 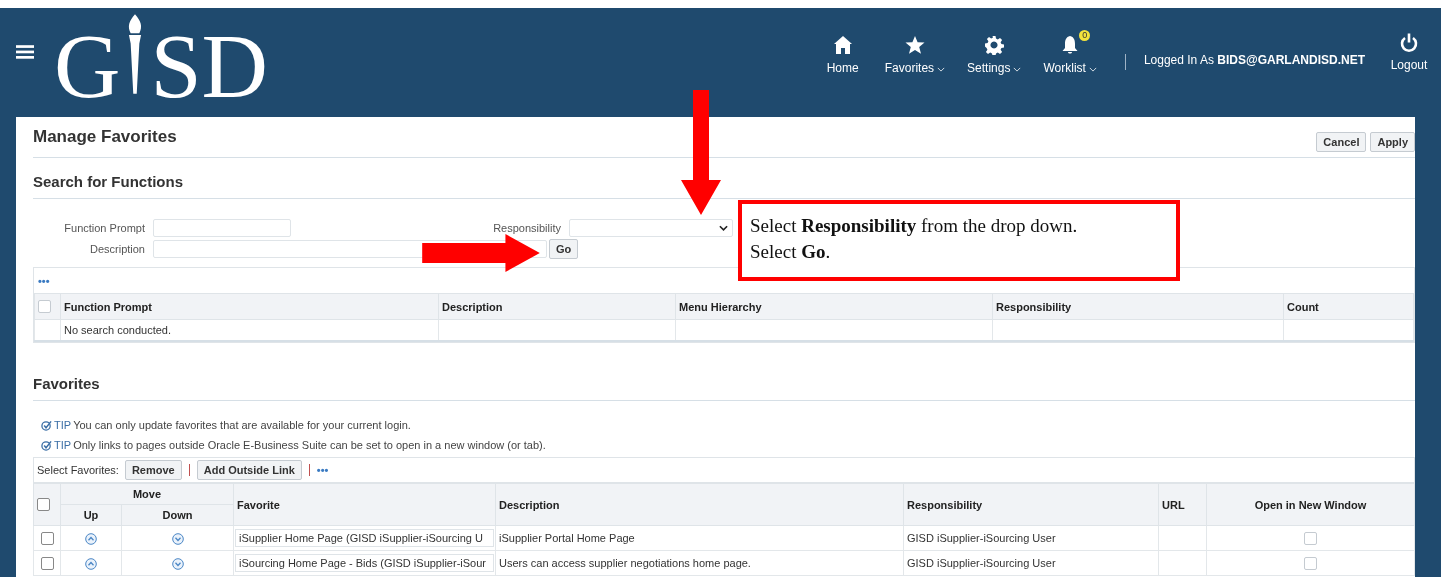 I want to click on toolbar-button: Remove, so click(x=153, y=470).